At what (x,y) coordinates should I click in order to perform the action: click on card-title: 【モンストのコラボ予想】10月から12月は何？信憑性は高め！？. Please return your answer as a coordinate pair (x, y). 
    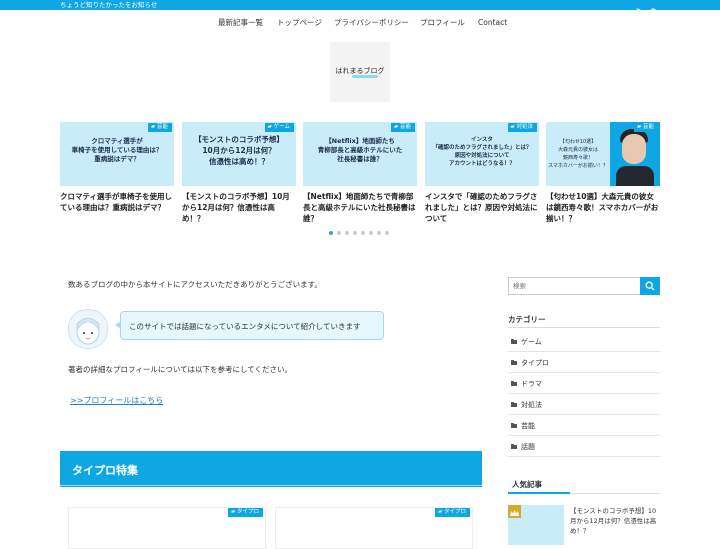
    Looking at the image, I should click on (239, 207).